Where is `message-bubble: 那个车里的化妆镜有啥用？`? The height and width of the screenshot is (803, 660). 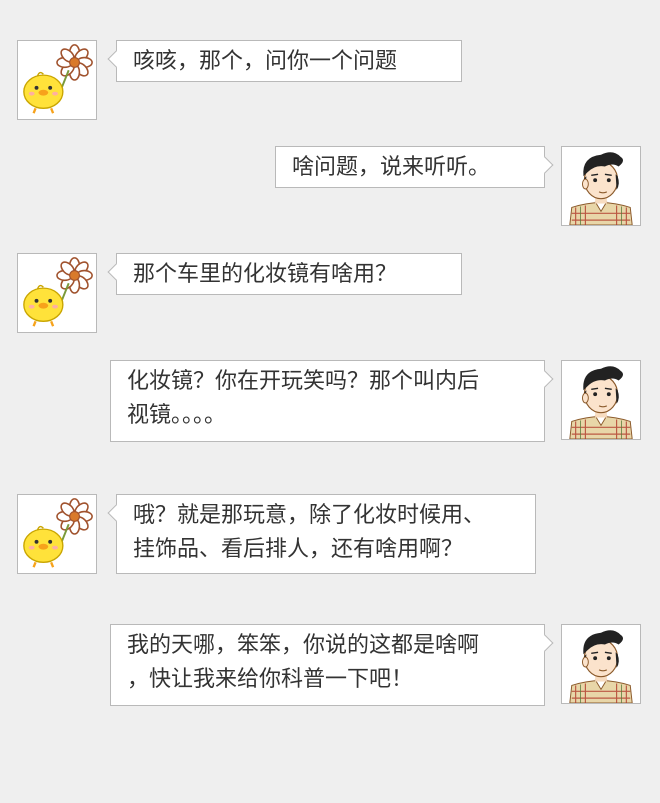
message-bubble: 那个车里的化妆镜有啥用？ is located at coordinates (284, 274).